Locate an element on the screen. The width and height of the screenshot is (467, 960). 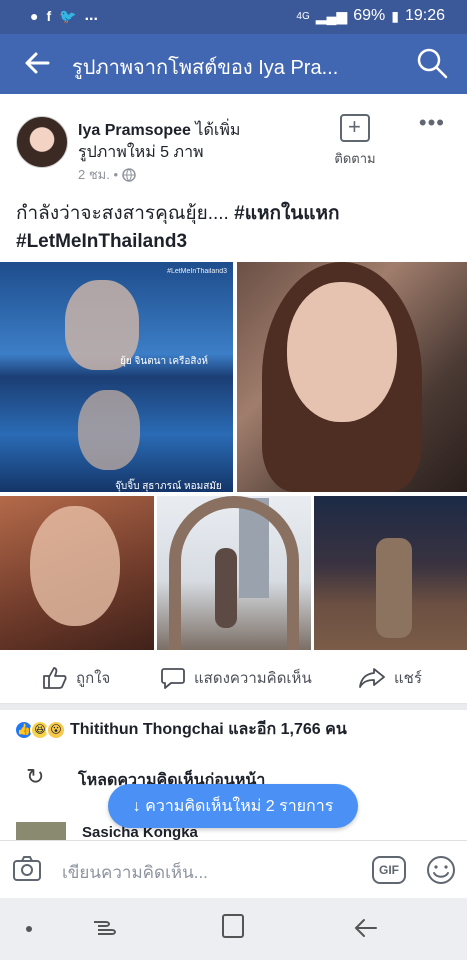
follow-button: ติดตาม is located at coordinates (355, 141).